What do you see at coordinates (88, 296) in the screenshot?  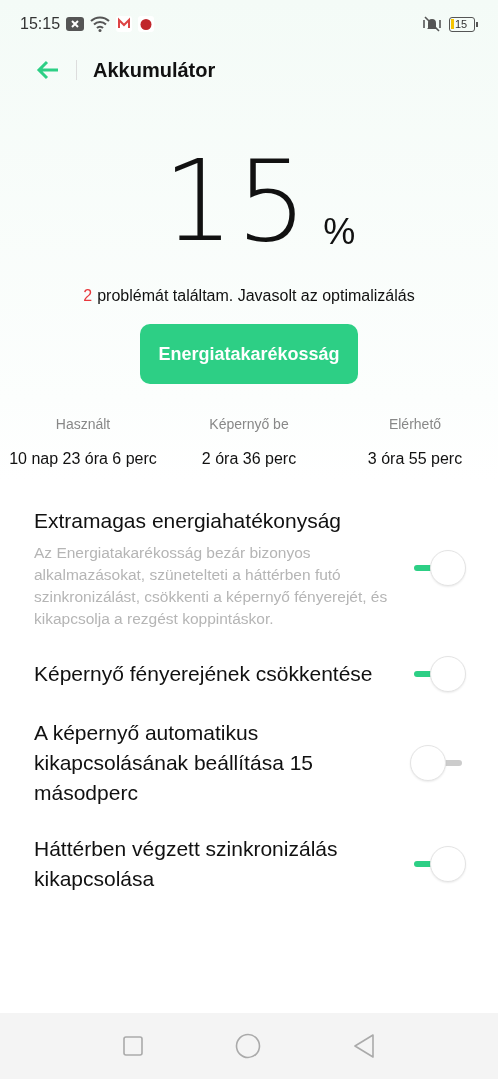 I see `problem-count: 2` at bounding box center [88, 296].